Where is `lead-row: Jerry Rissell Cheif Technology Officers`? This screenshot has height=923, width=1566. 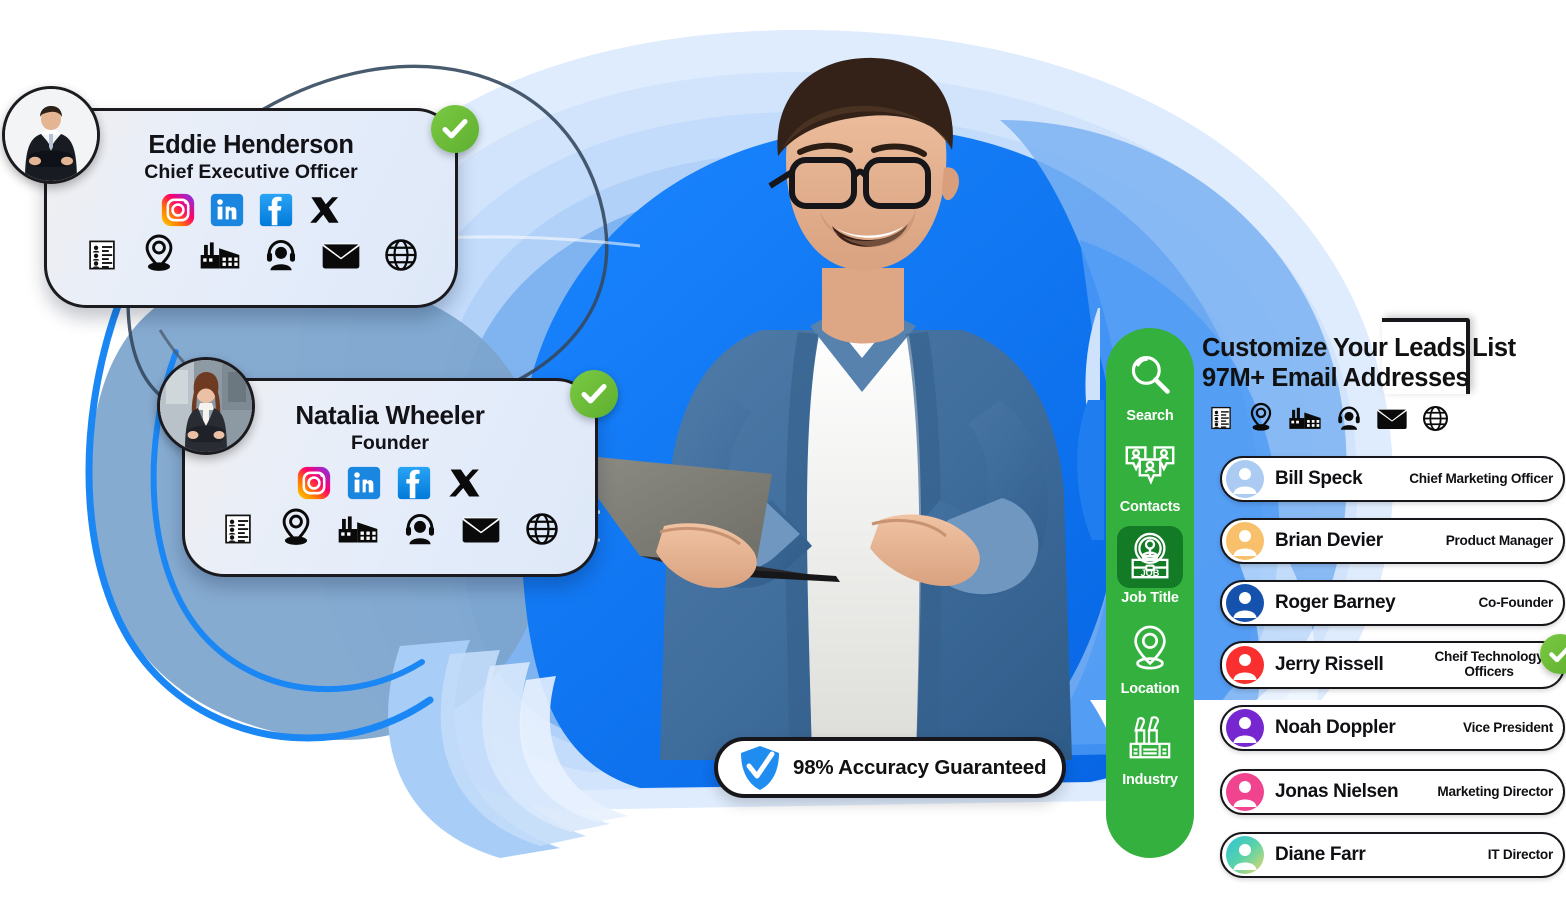 lead-row: Jerry Rissell Cheif Technology Officers is located at coordinates (1392, 665).